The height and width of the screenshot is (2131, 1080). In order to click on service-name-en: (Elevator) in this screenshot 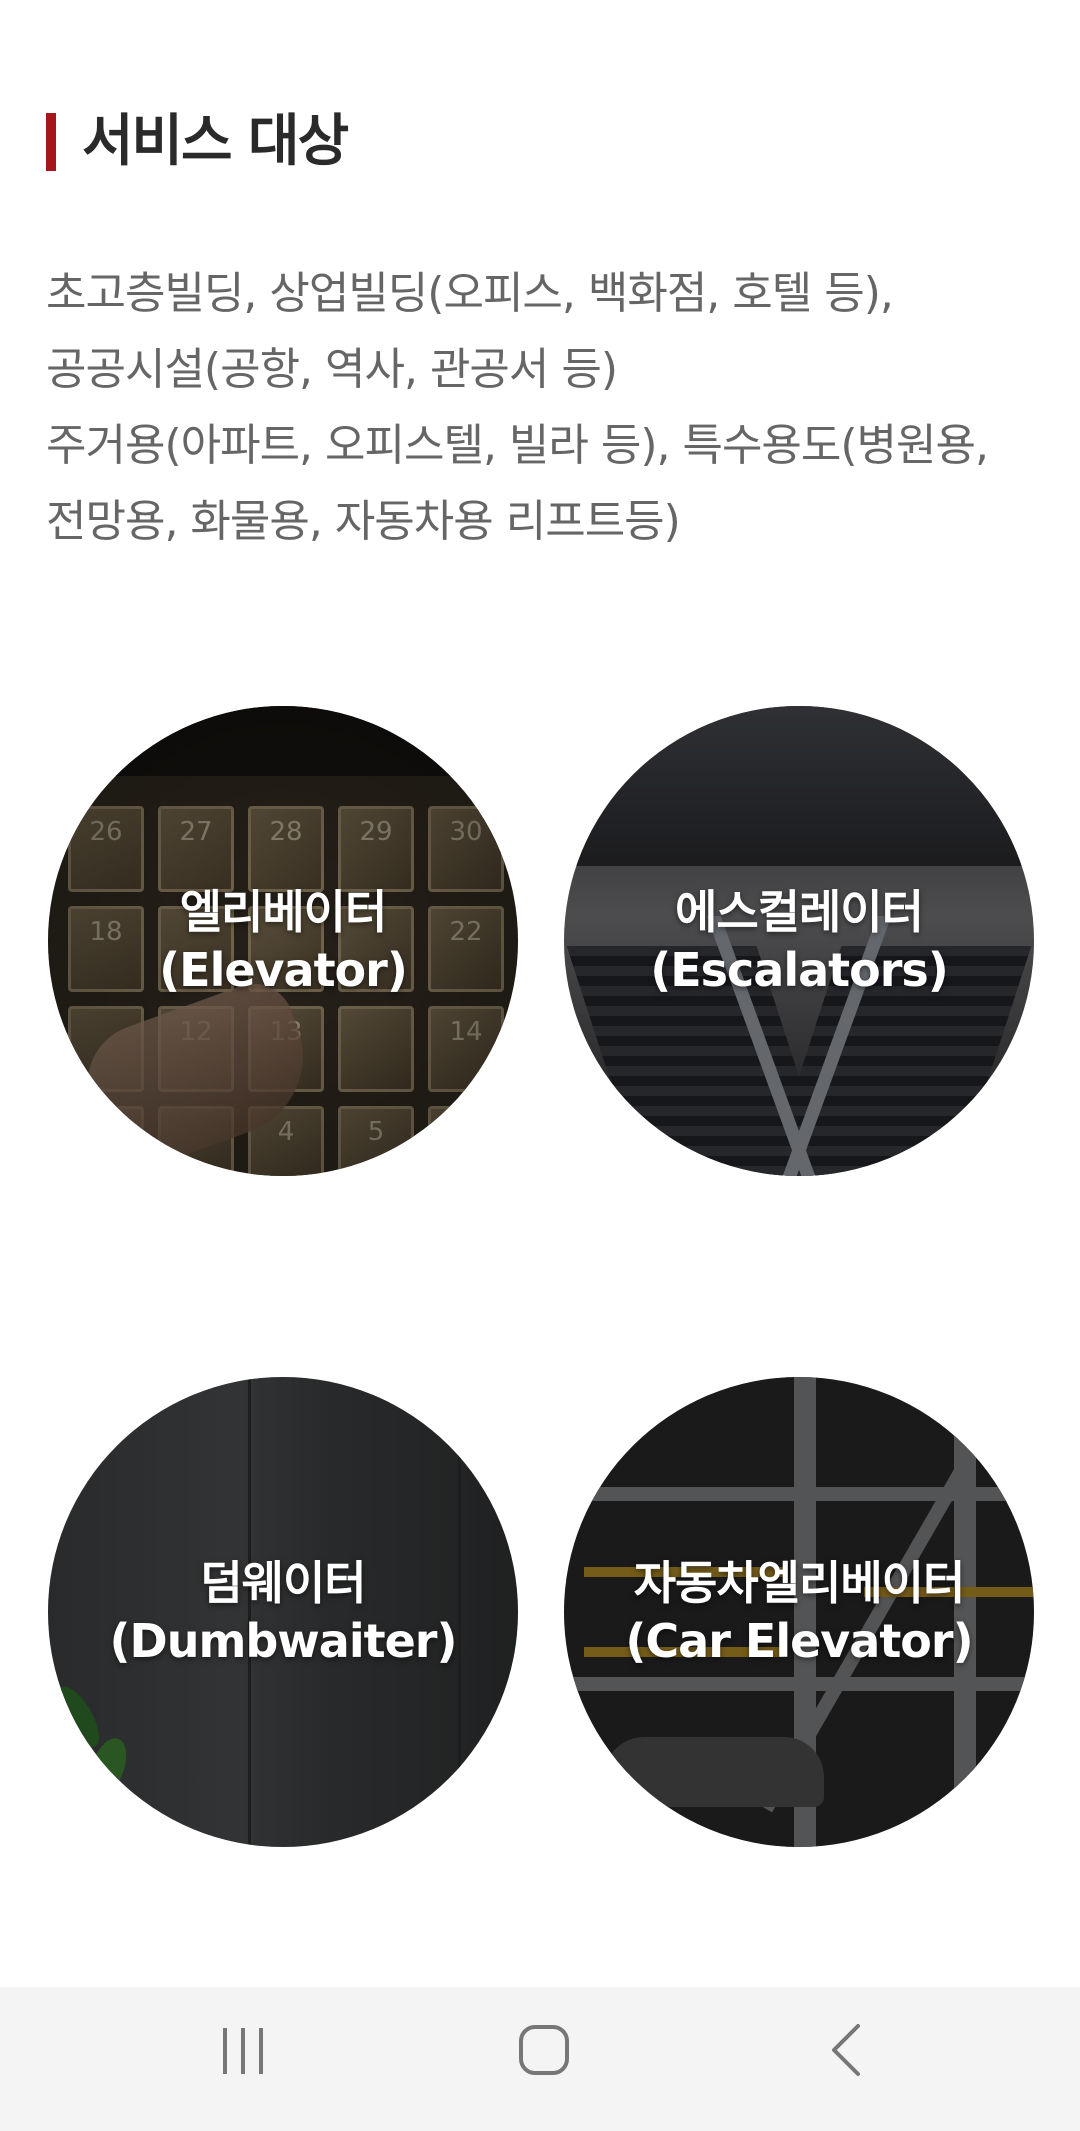, I will do `click(283, 970)`.